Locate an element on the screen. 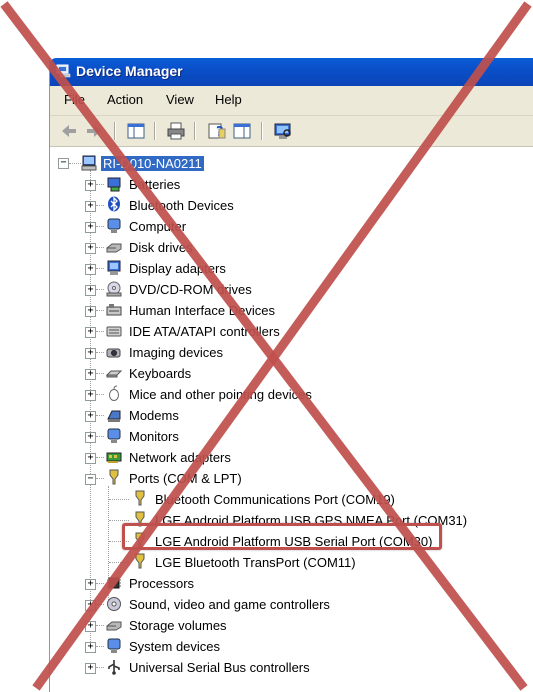 This screenshot has width=533, height=692. tree-item-batteries: + Batteries is located at coordinates (290, 184).